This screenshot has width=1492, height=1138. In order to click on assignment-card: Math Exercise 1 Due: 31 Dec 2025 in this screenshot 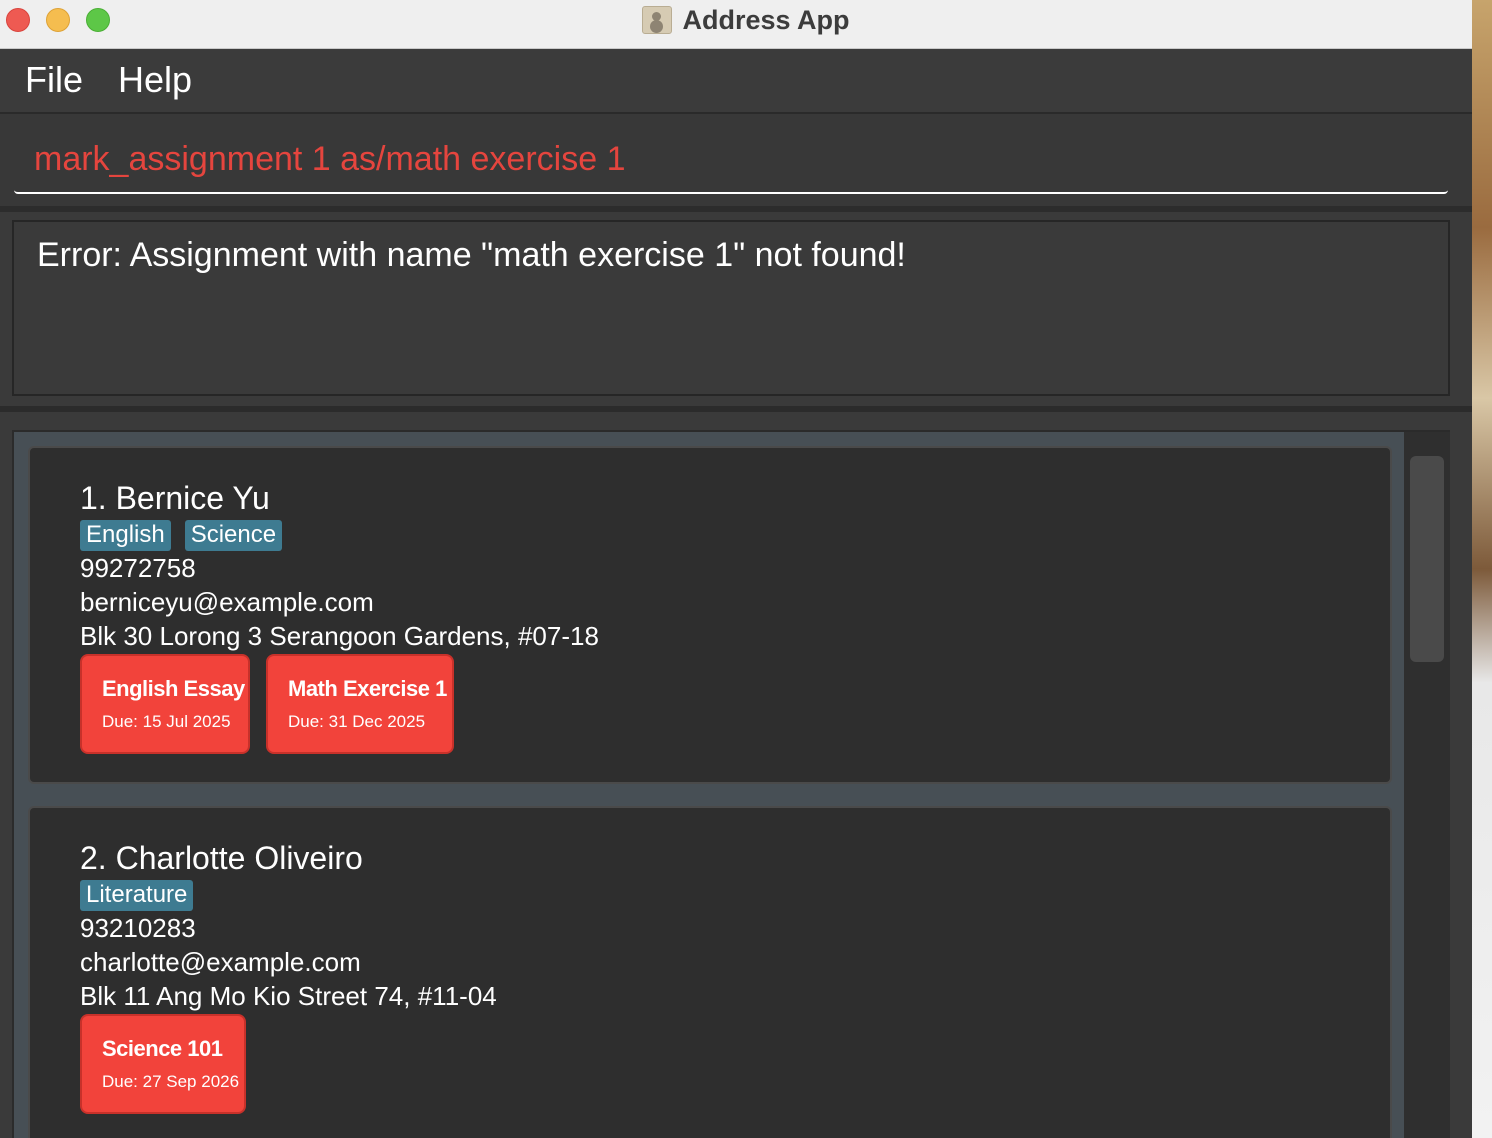, I will do `click(360, 704)`.